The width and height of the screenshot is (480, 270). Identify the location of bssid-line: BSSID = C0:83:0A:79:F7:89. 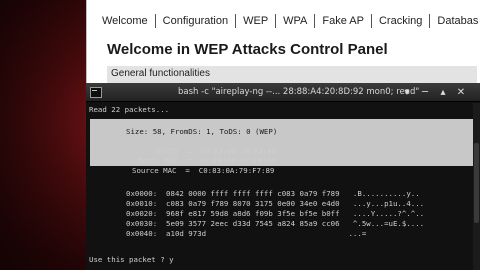
(216, 151).